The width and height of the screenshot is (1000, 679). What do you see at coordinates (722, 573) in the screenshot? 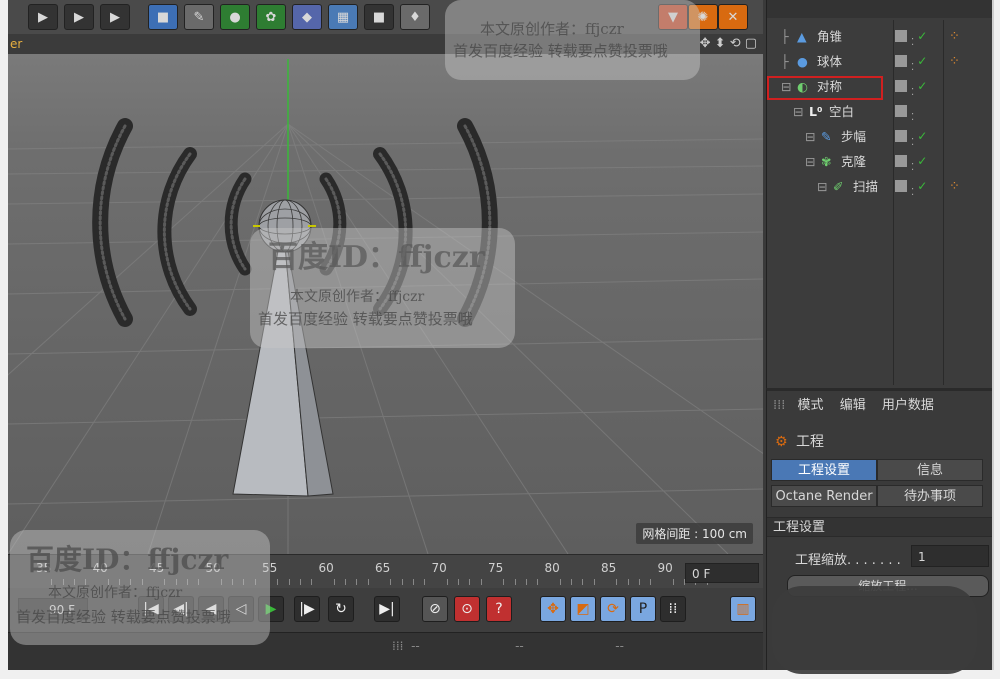
I see `current-frame-field: 0 F` at bounding box center [722, 573].